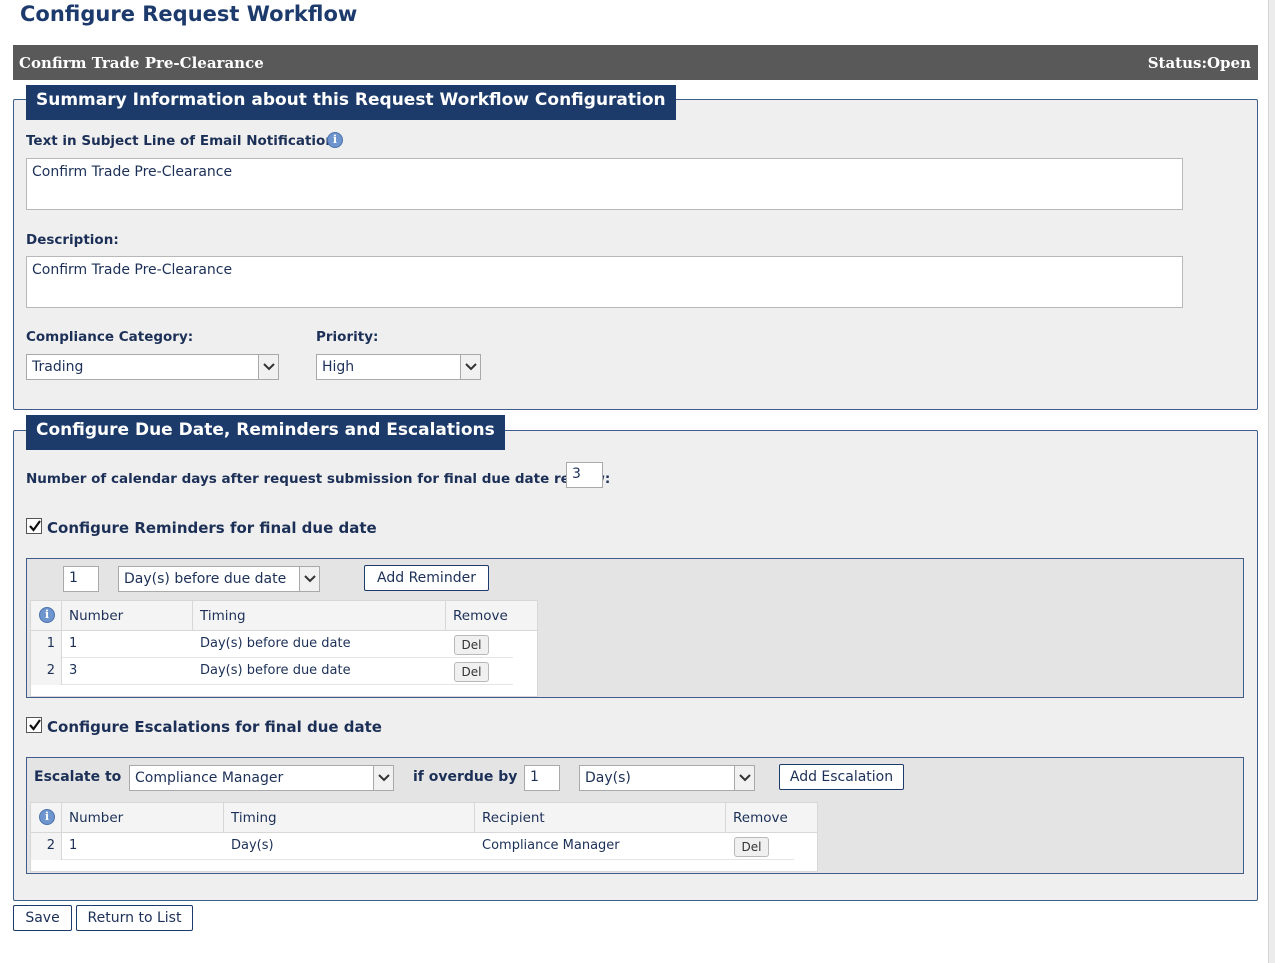 Image resolution: width=1275 pixels, height=963 pixels. Describe the element at coordinates (551, 845) in the screenshot. I see `row-recipient: Compliance Manager` at that location.